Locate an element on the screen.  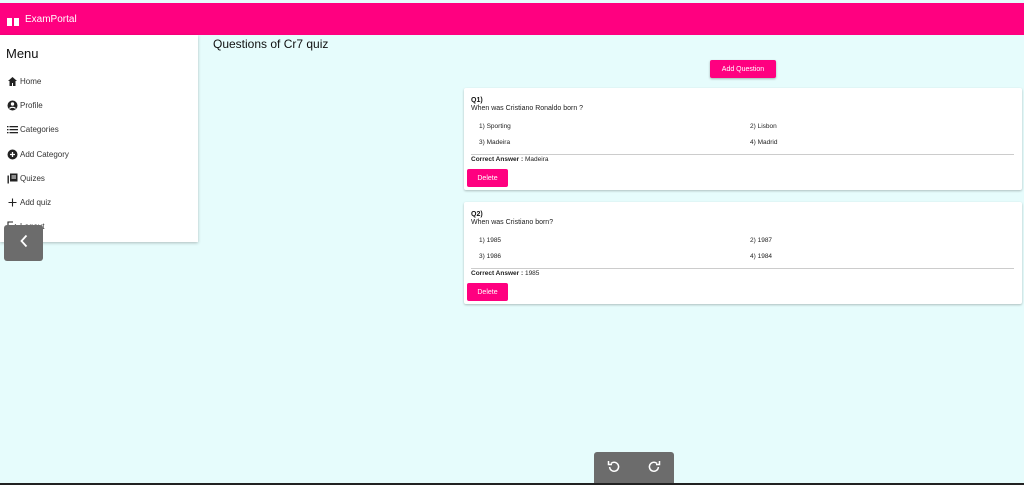
add-question-button: Add Question is located at coordinates (743, 69).